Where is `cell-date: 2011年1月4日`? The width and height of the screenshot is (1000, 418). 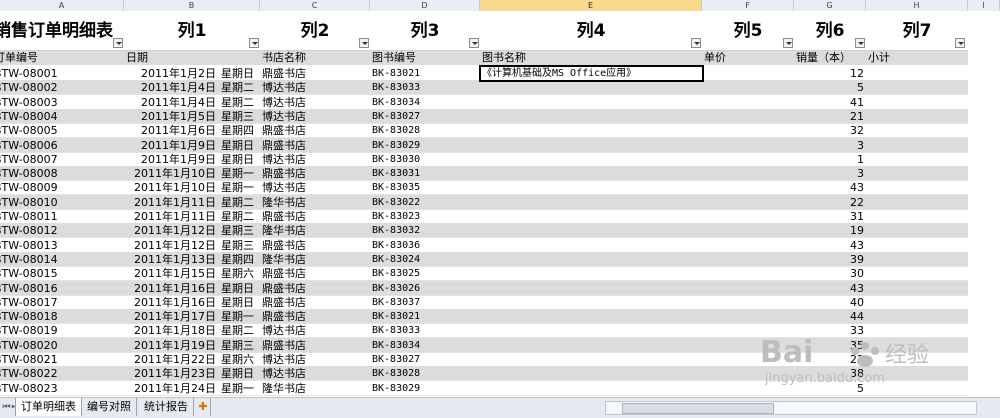
cell-date: 2011年1月4日 is located at coordinates (170, 87).